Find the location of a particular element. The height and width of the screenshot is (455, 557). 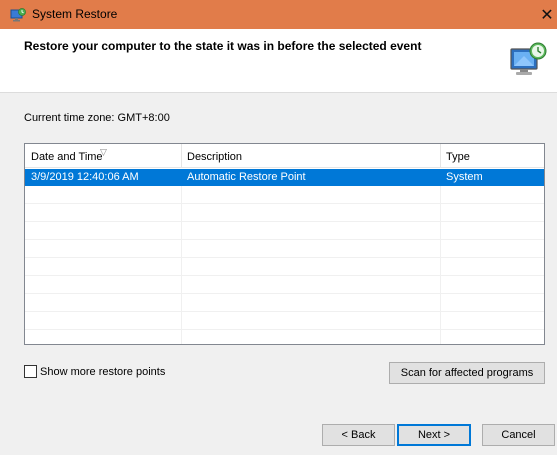

window-title: System Restore is located at coordinates (75, 14).